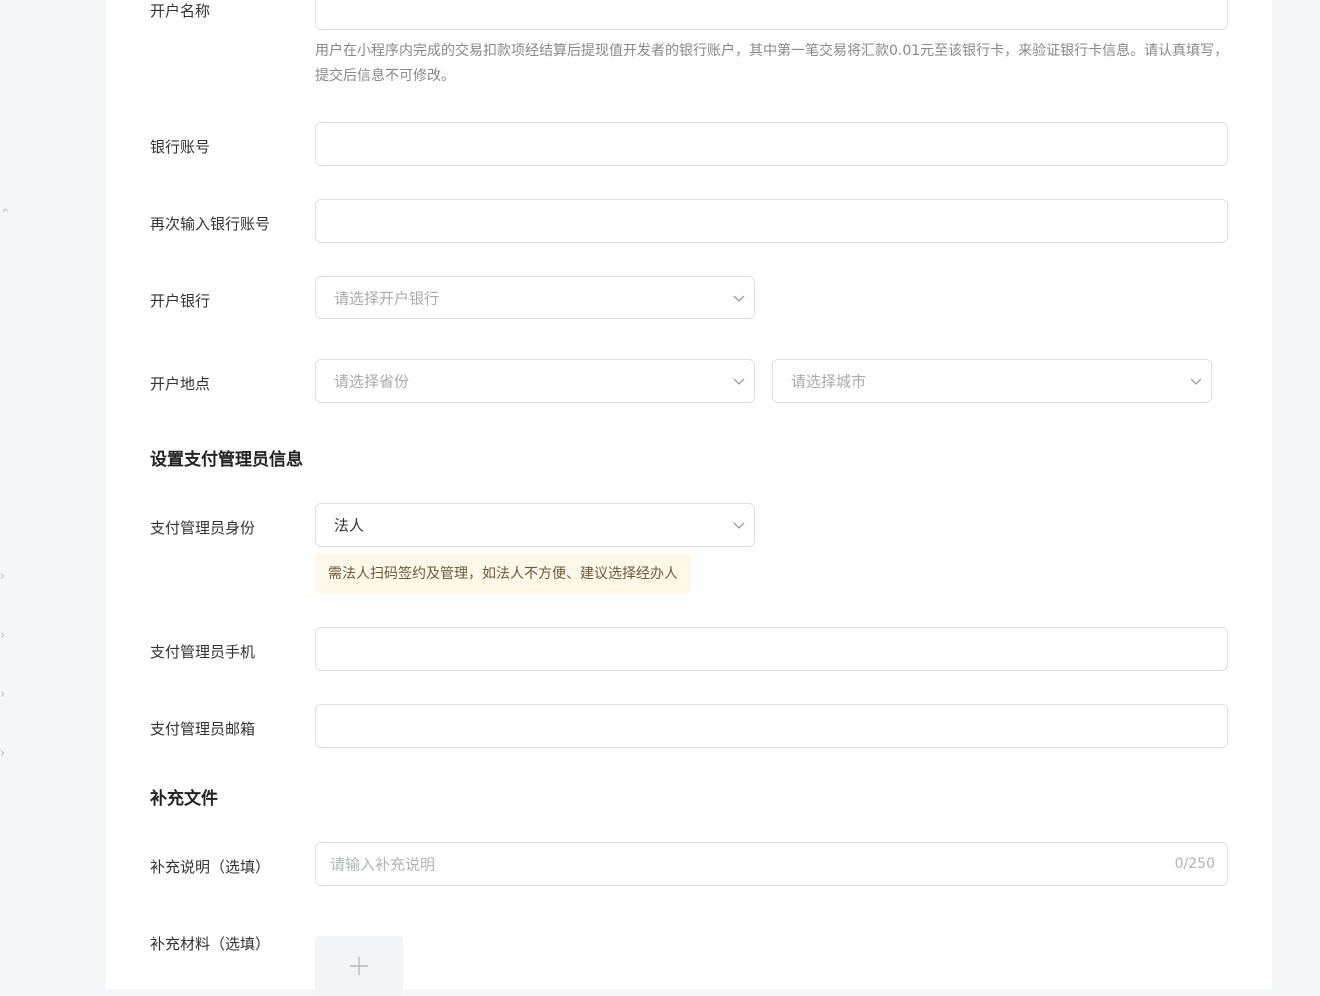 This screenshot has width=1320, height=996. I want to click on supplement-note-label: 补充说明（选填）, so click(210, 867).